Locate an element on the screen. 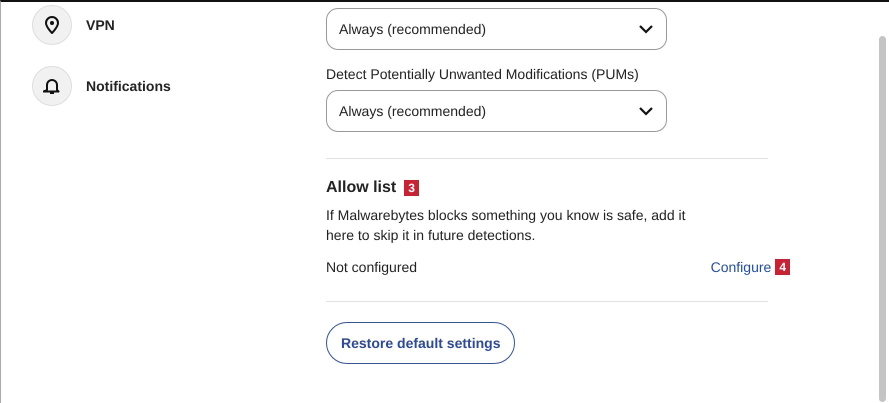 The height and width of the screenshot is (403, 889). bell-icon is located at coordinates (52, 86).